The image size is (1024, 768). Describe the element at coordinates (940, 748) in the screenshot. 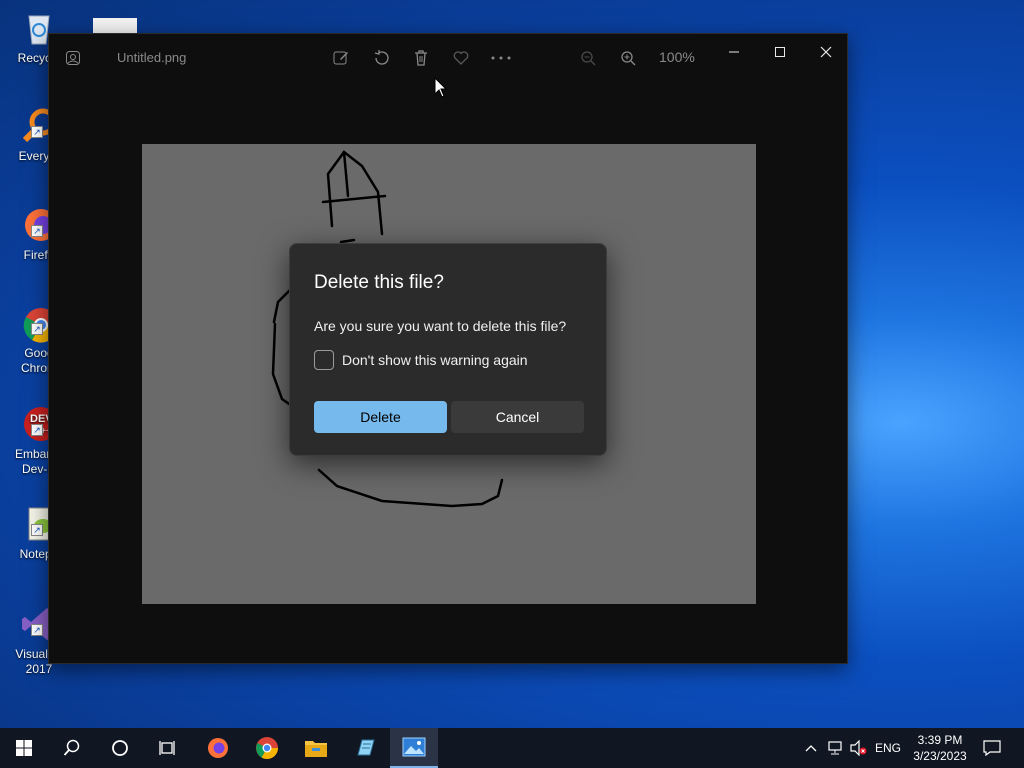

I see `system-clock: 3:39 PM 3/23/2023` at that location.